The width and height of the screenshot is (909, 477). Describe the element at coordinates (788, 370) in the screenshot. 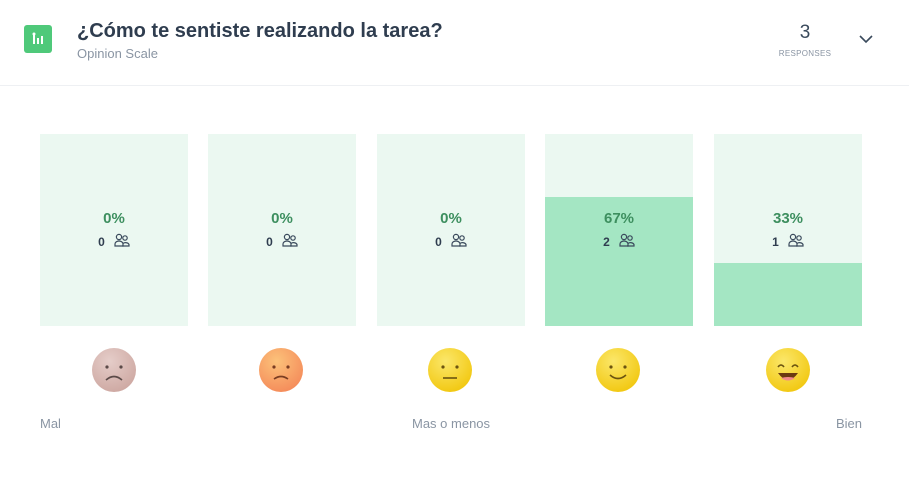

I see `grin-face-icon` at that location.